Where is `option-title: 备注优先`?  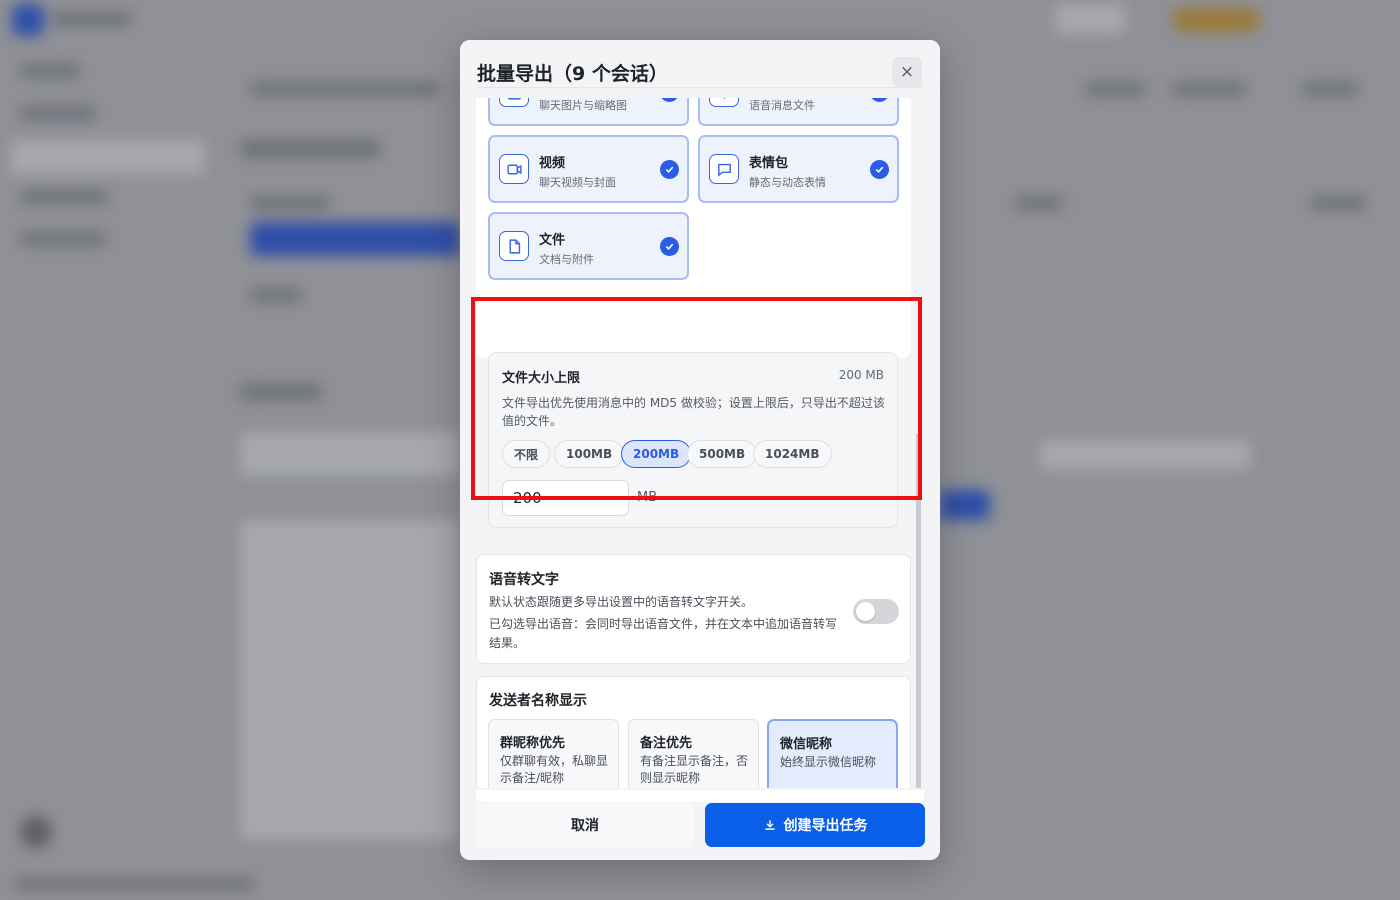 option-title: 备注优先 is located at coordinates (666, 743).